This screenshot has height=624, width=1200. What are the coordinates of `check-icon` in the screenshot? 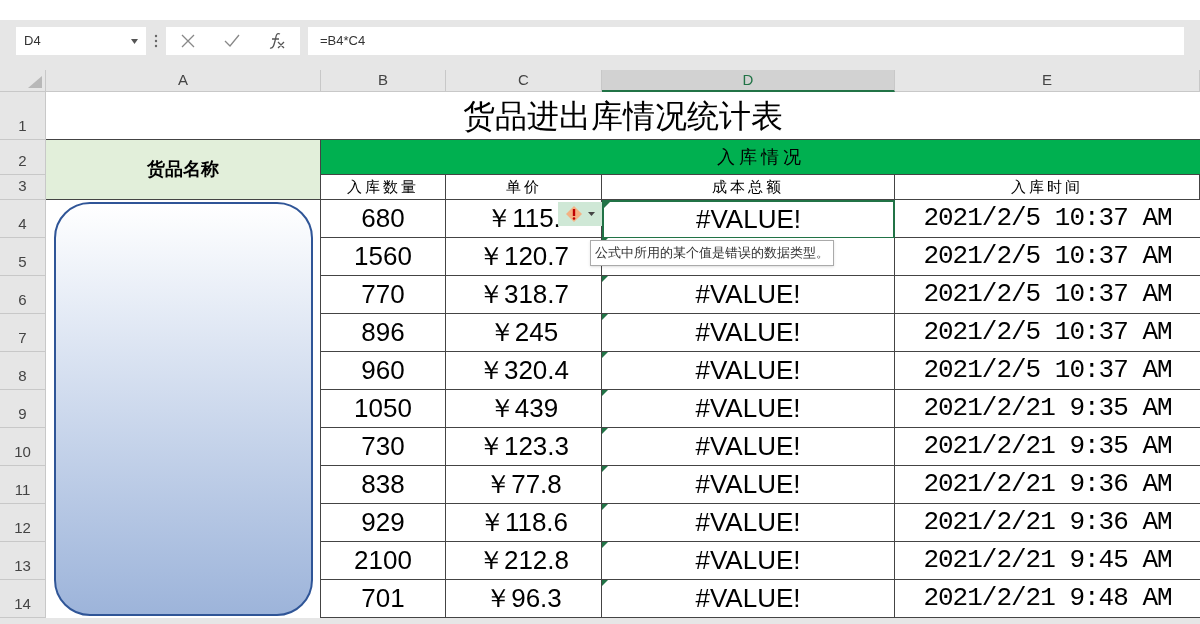 It's located at (232, 41).